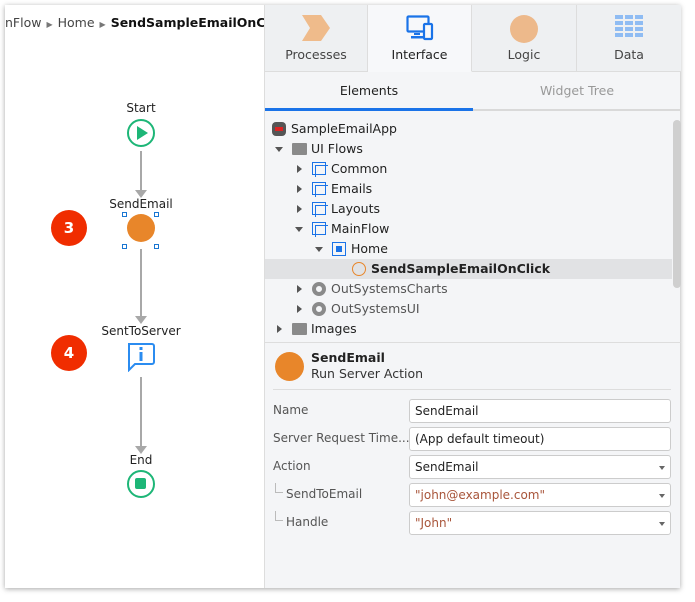 The image size is (695, 602). Describe the element at coordinates (299, 329) in the screenshot. I see `folder-icon` at that location.